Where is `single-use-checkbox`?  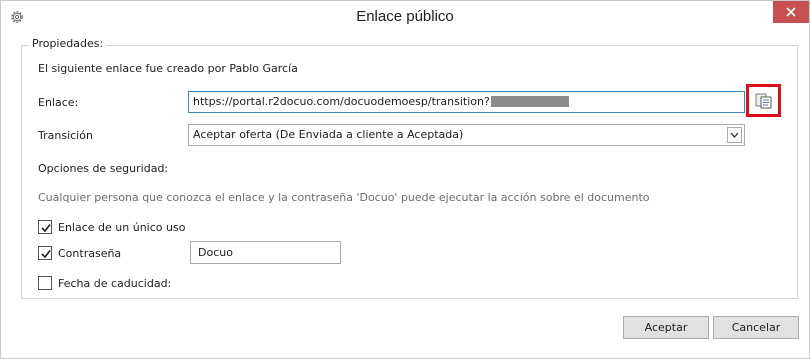 single-use-checkbox is located at coordinates (45, 227).